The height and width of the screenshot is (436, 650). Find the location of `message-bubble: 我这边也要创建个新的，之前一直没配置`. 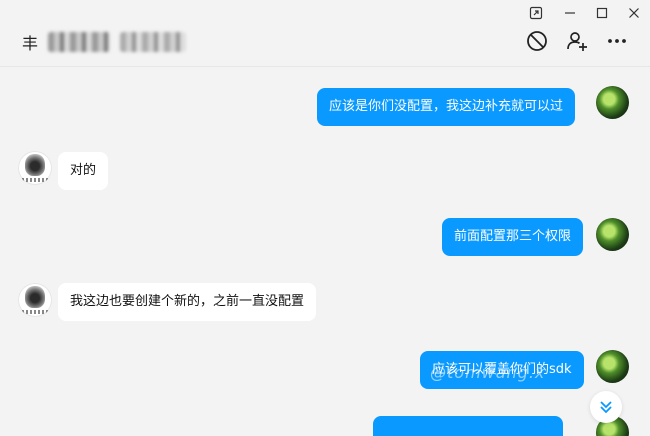

message-bubble: 我这边也要创建个新的，之前一直没配置 is located at coordinates (187, 302).